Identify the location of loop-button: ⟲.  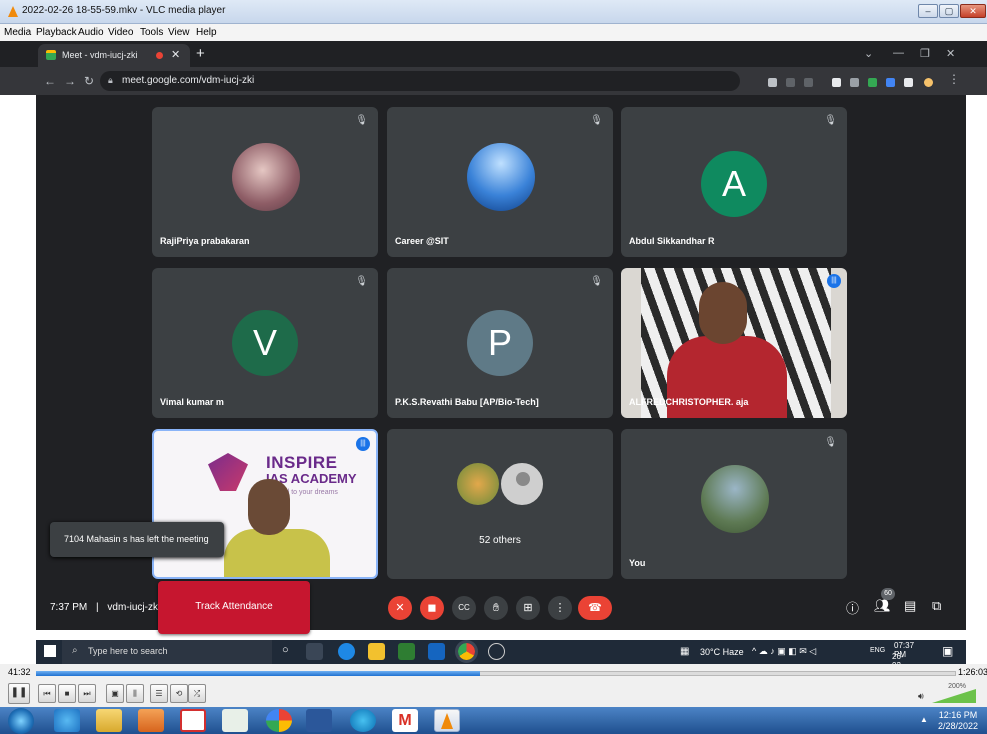
(179, 693).